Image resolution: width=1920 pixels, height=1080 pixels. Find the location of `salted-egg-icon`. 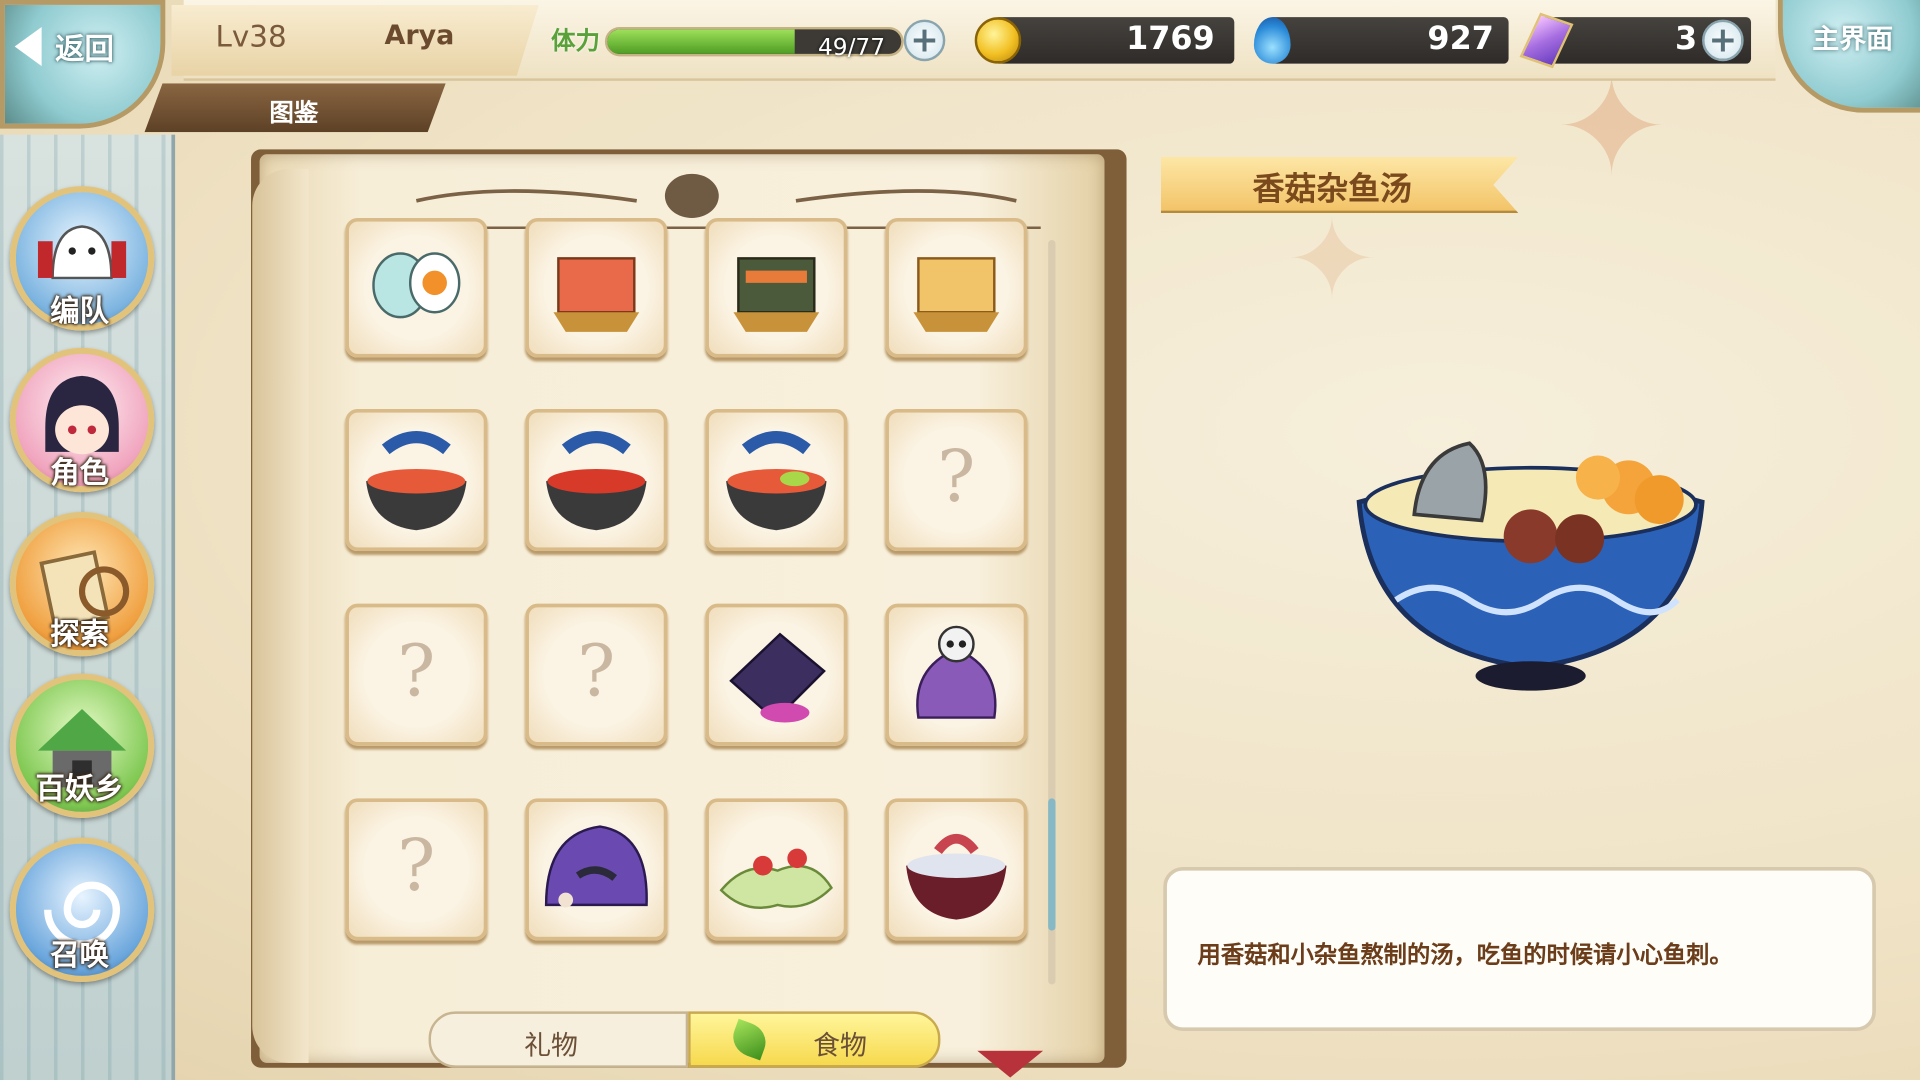

salted-egg-icon is located at coordinates (416, 285).